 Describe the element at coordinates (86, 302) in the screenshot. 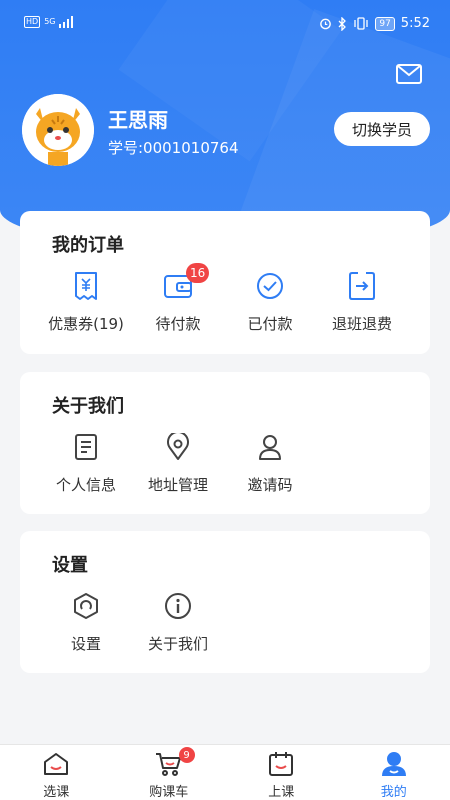

I see `order-item-coupon: 优惠券(19)` at that location.